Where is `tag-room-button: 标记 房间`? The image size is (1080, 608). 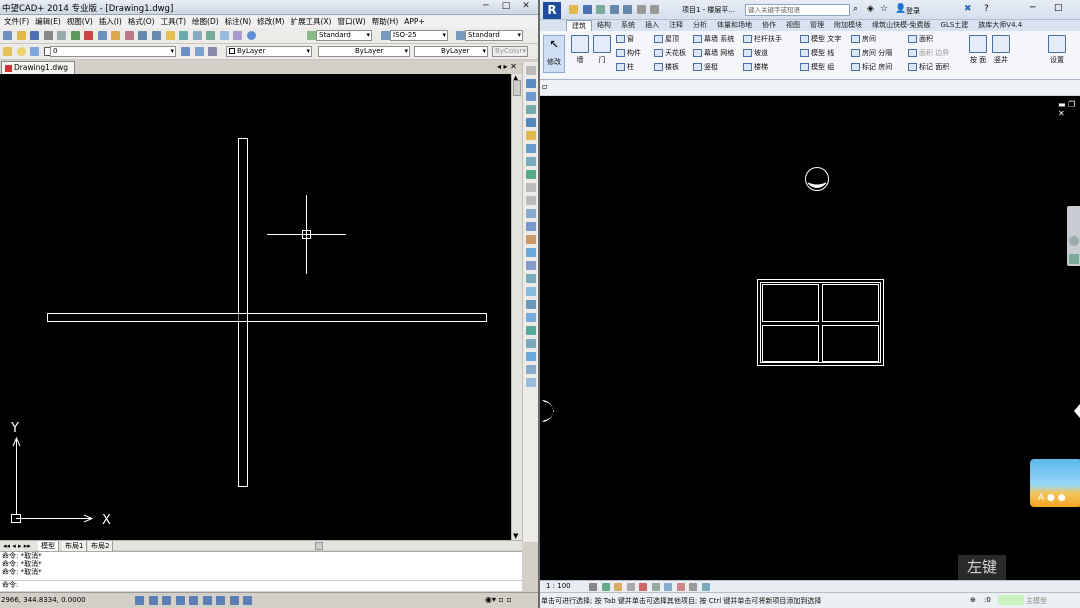 tag-room-button: 标记 房间 is located at coordinates (871, 67).